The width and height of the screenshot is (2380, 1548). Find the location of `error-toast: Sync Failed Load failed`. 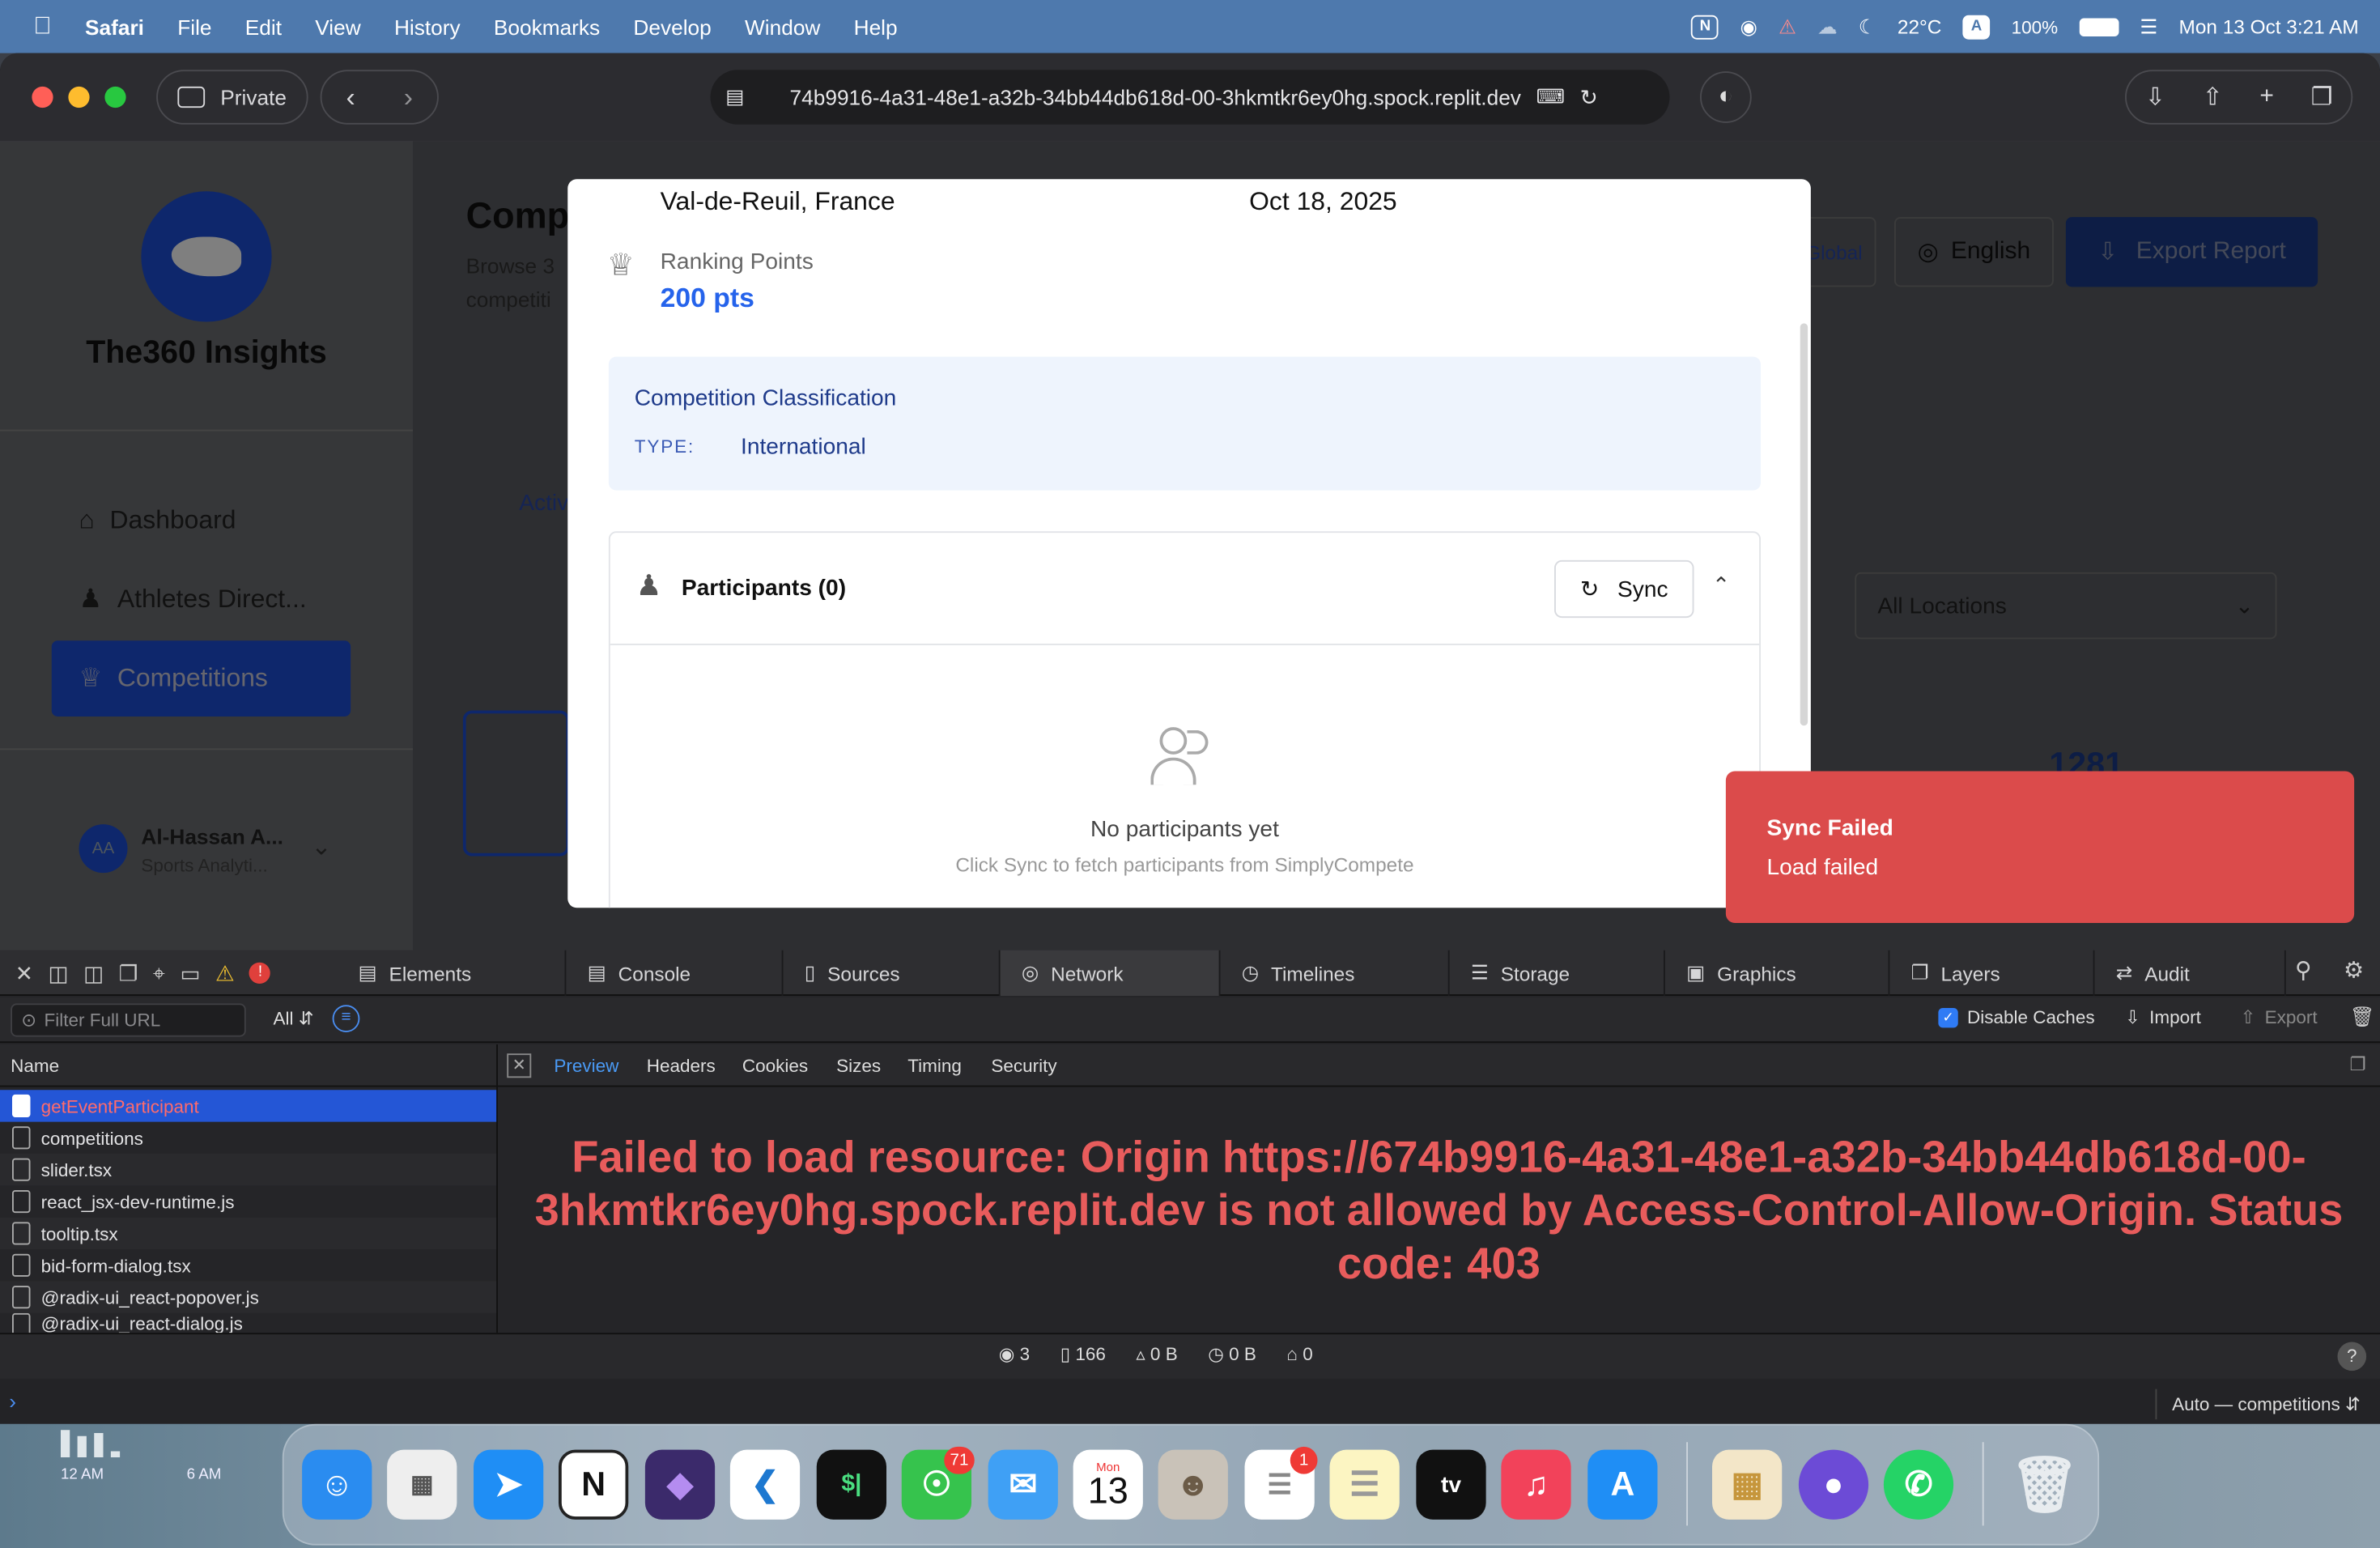

error-toast: Sync Failed Load failed is located at coordinates (2040, 847).